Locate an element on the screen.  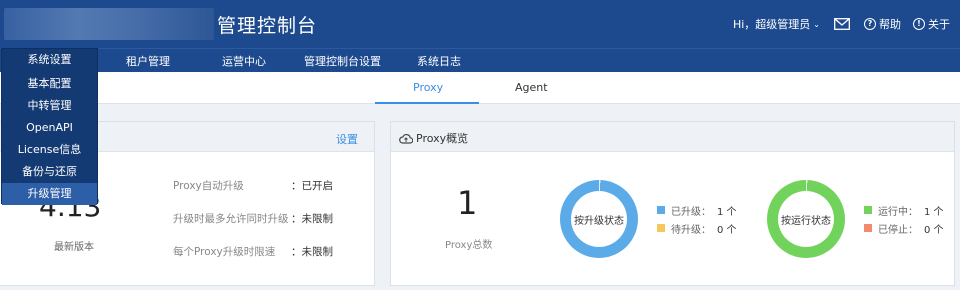
mail-icon is located at coordinates (842, 24).